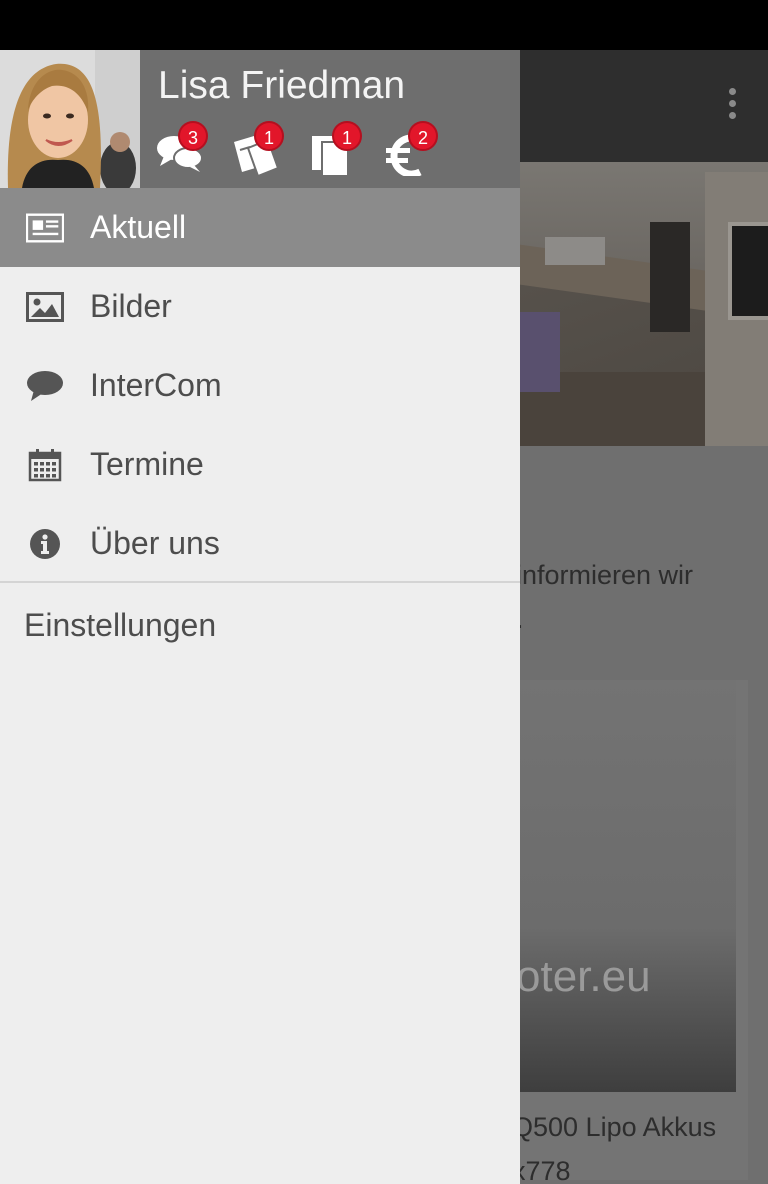 This screenshot has height=1184, width=768. I want to click on payments-button: 2, so click(412, 150).